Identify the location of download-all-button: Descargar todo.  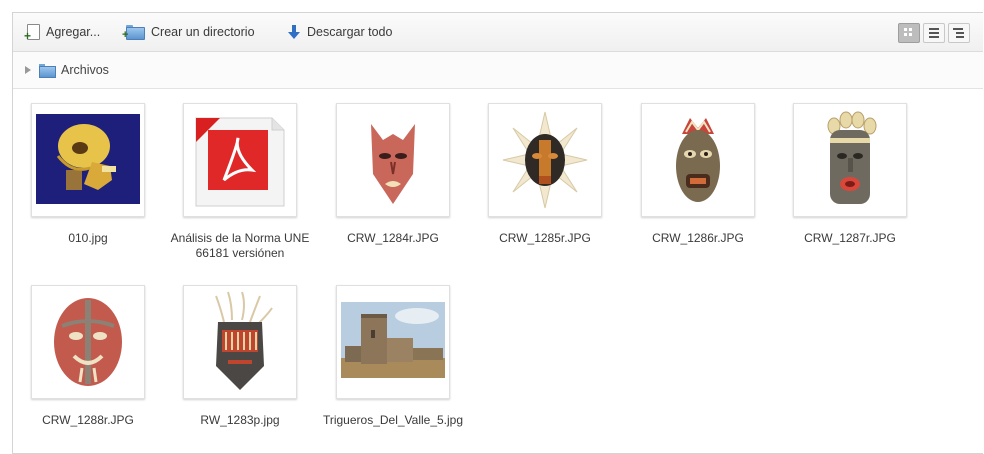
(340, 32).